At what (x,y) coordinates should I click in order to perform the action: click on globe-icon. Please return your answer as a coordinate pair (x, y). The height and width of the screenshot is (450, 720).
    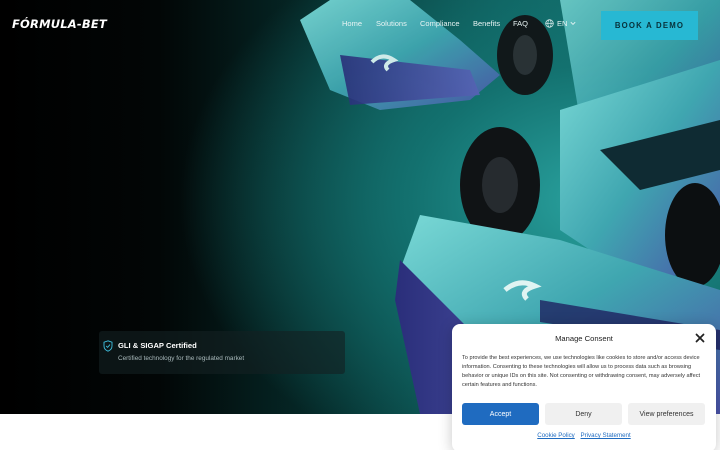
    Looking at the image, I should click on (549, 23).